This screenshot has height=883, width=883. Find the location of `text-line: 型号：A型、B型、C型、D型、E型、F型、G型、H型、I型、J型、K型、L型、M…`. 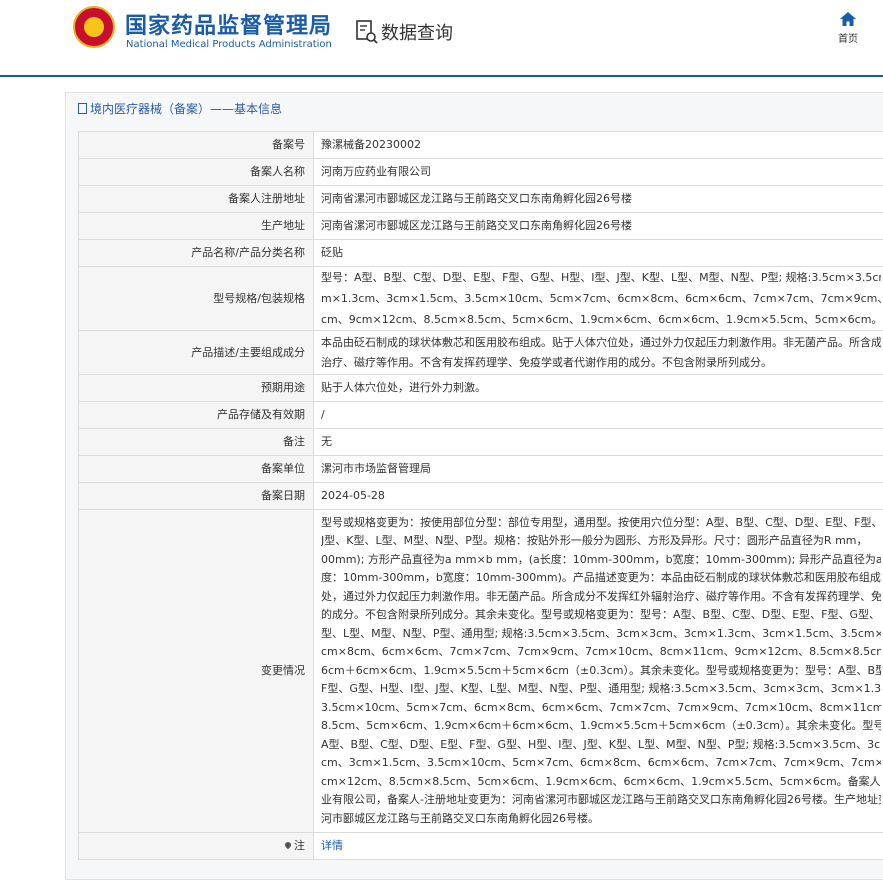

text-line: 型号：A型、B型、C型、D型、E型、F型、G型、H型、I型、J型、K型、L型、M… is located at coordinates (601, 277).